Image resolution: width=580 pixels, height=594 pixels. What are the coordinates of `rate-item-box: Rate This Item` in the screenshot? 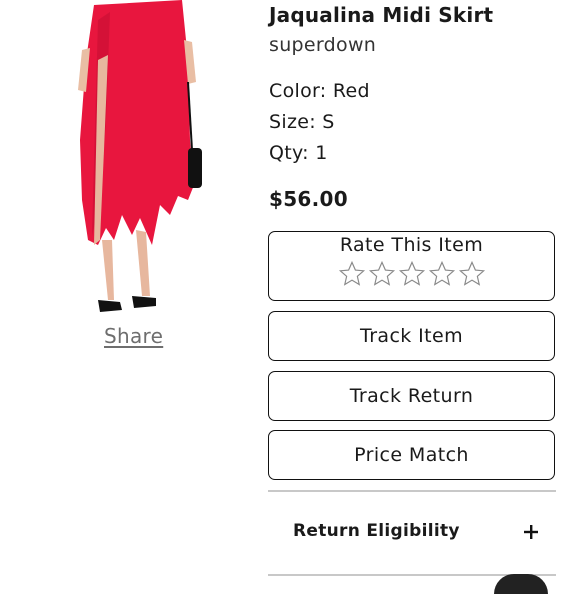 It's located at (411, 266).